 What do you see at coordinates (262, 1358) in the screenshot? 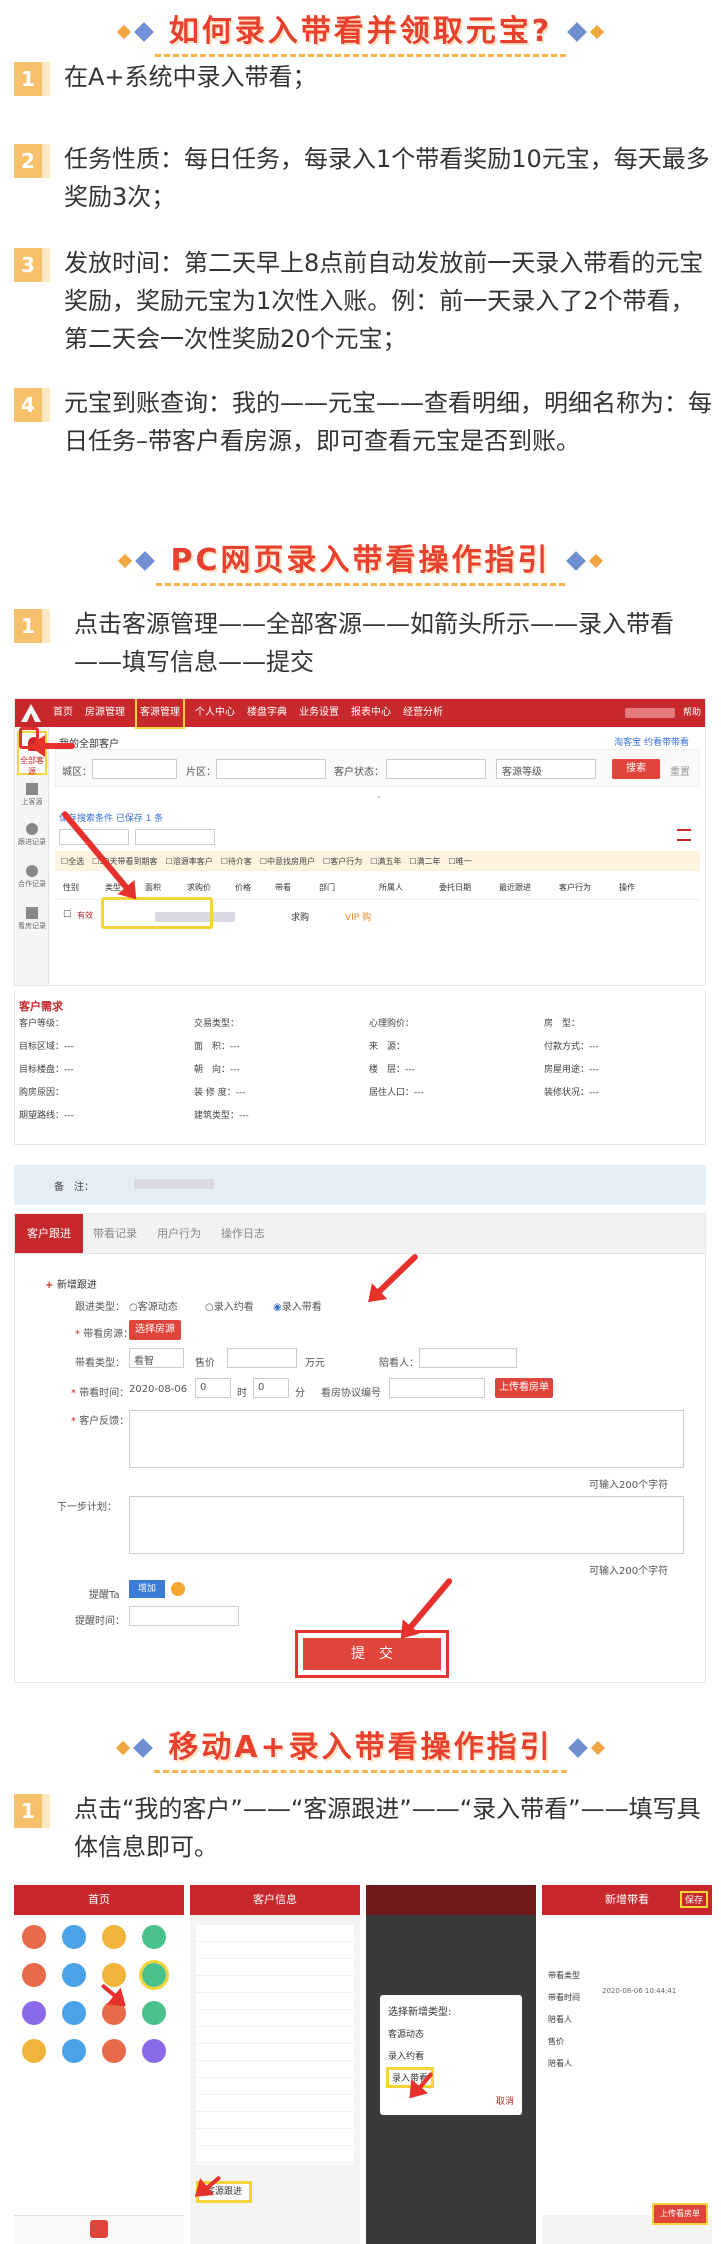
I see `price-input` at bounding box center [262, 1358].